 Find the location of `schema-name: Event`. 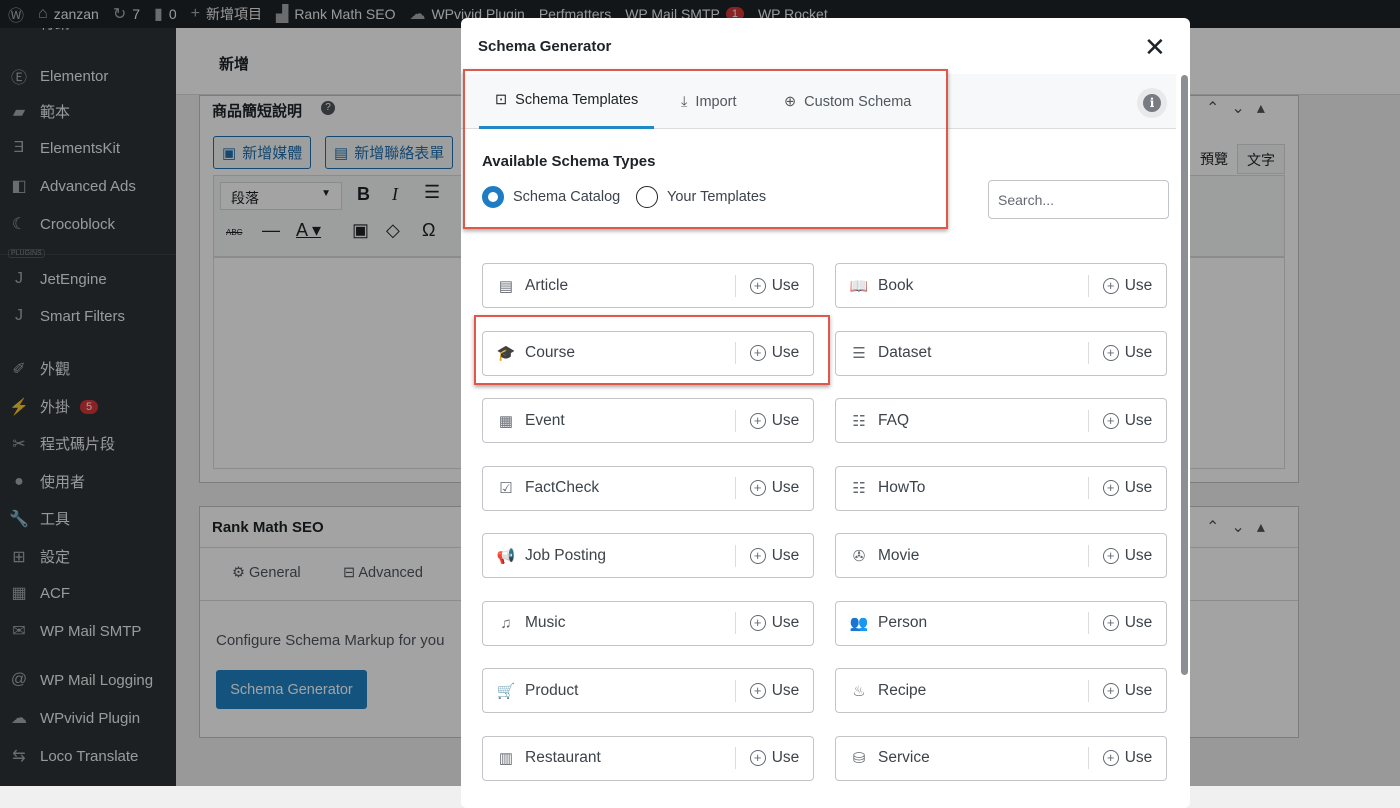

schema-name: Event is located at coordinates (545, 420).